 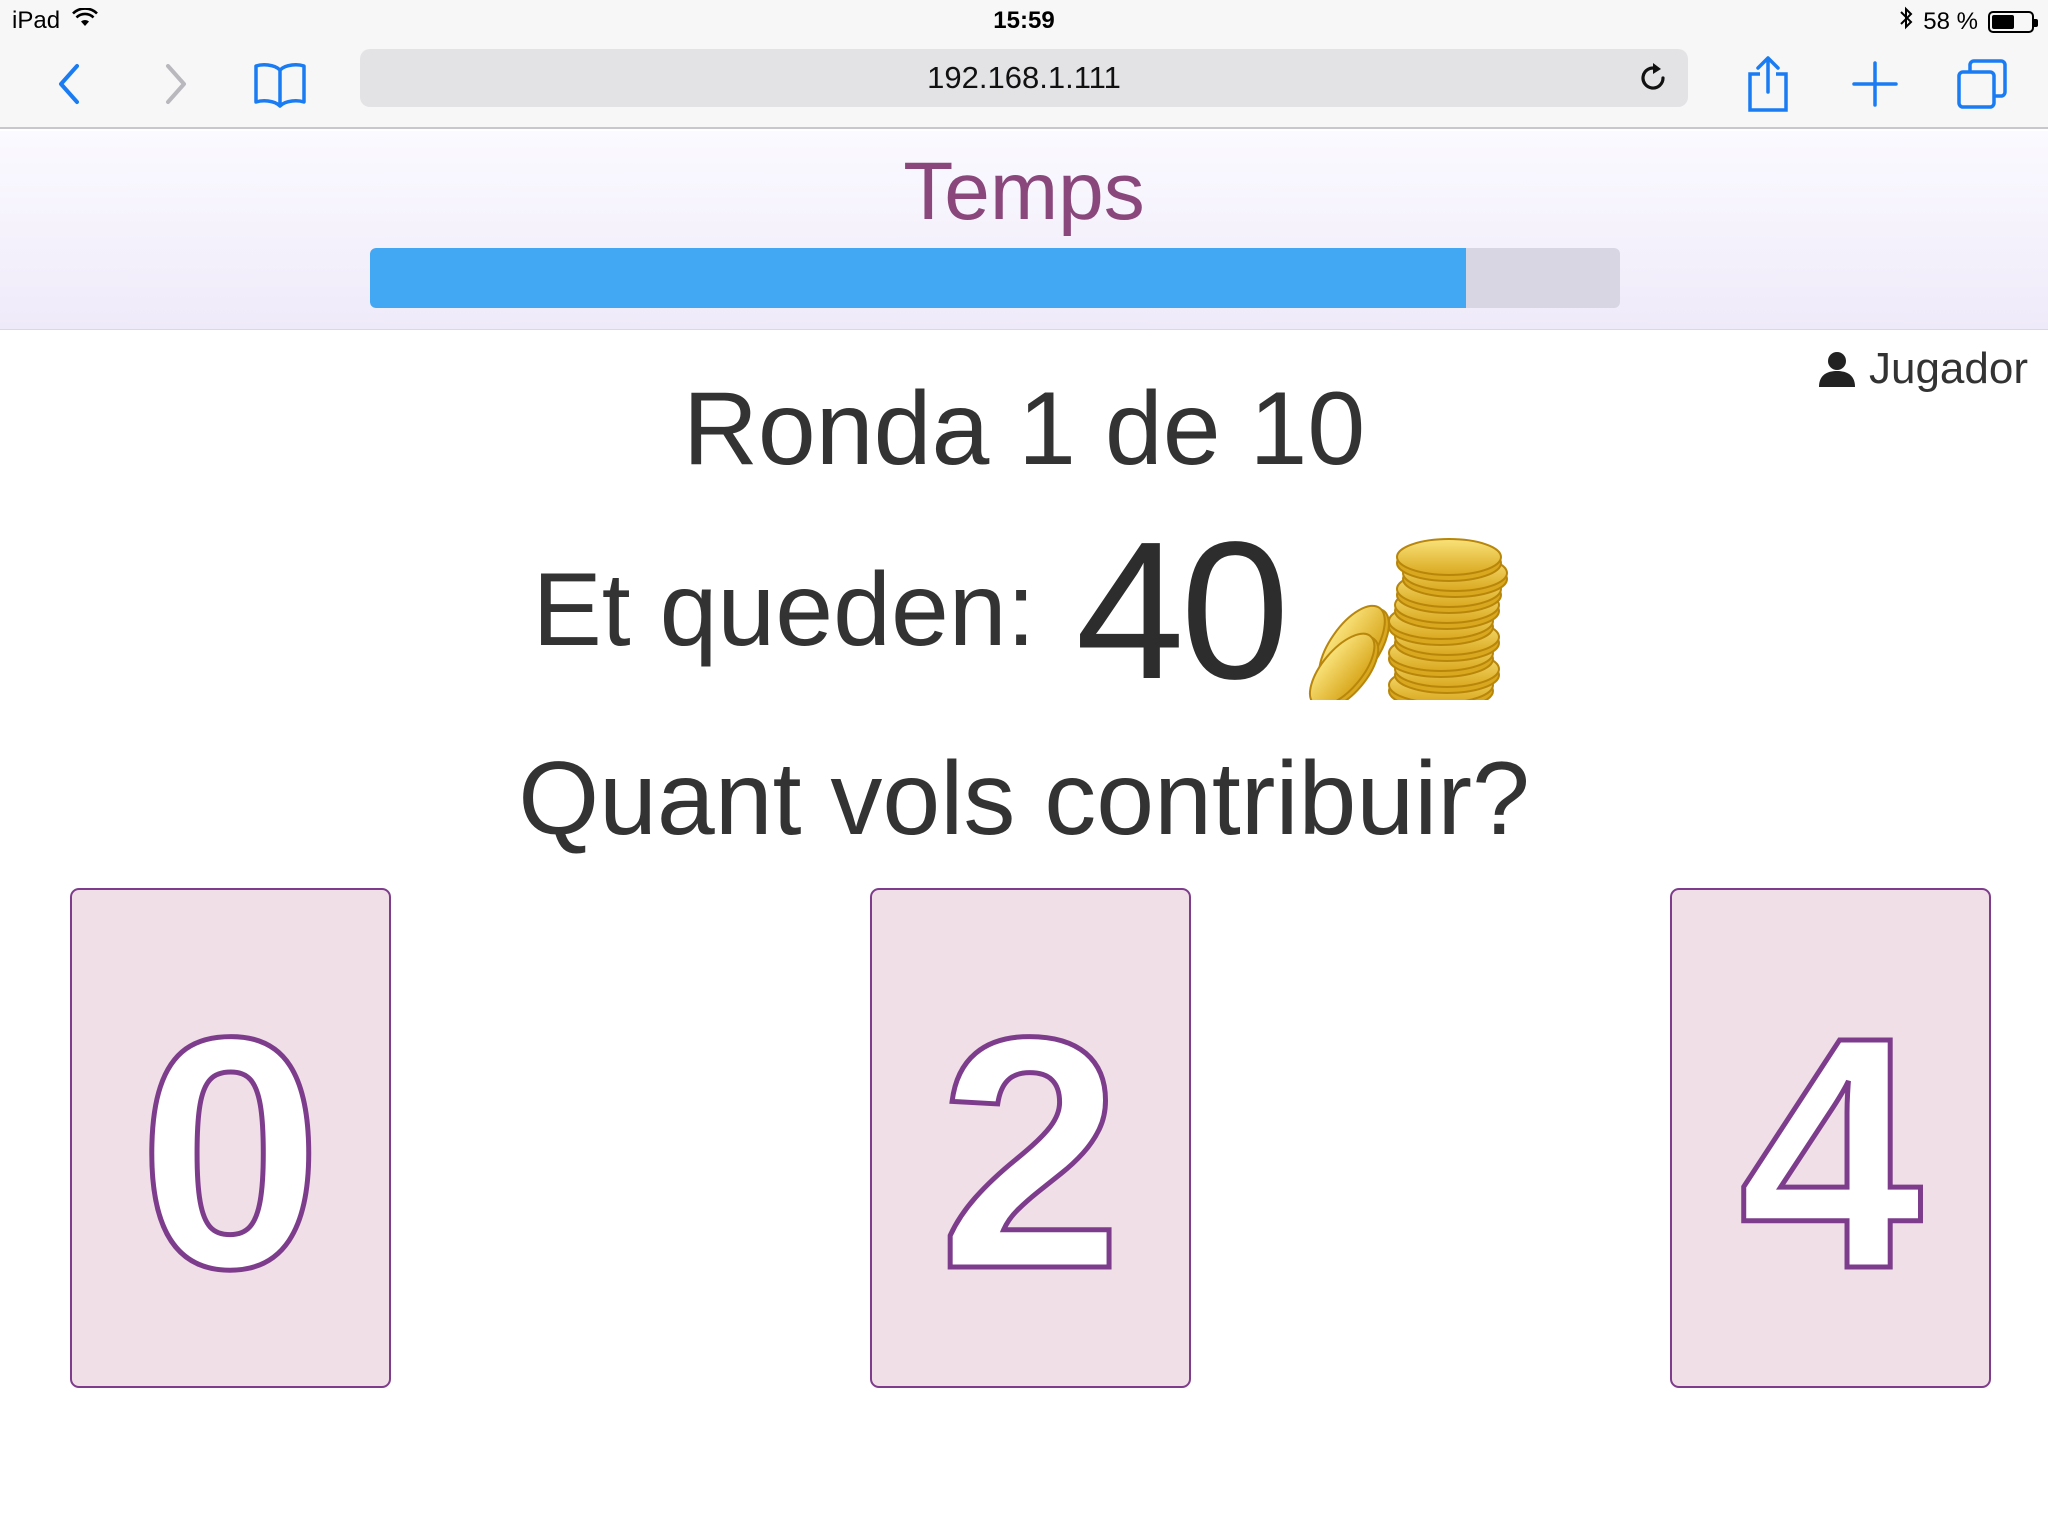 I want to click on remaining-value: 40, so click(x=1182, y=610).